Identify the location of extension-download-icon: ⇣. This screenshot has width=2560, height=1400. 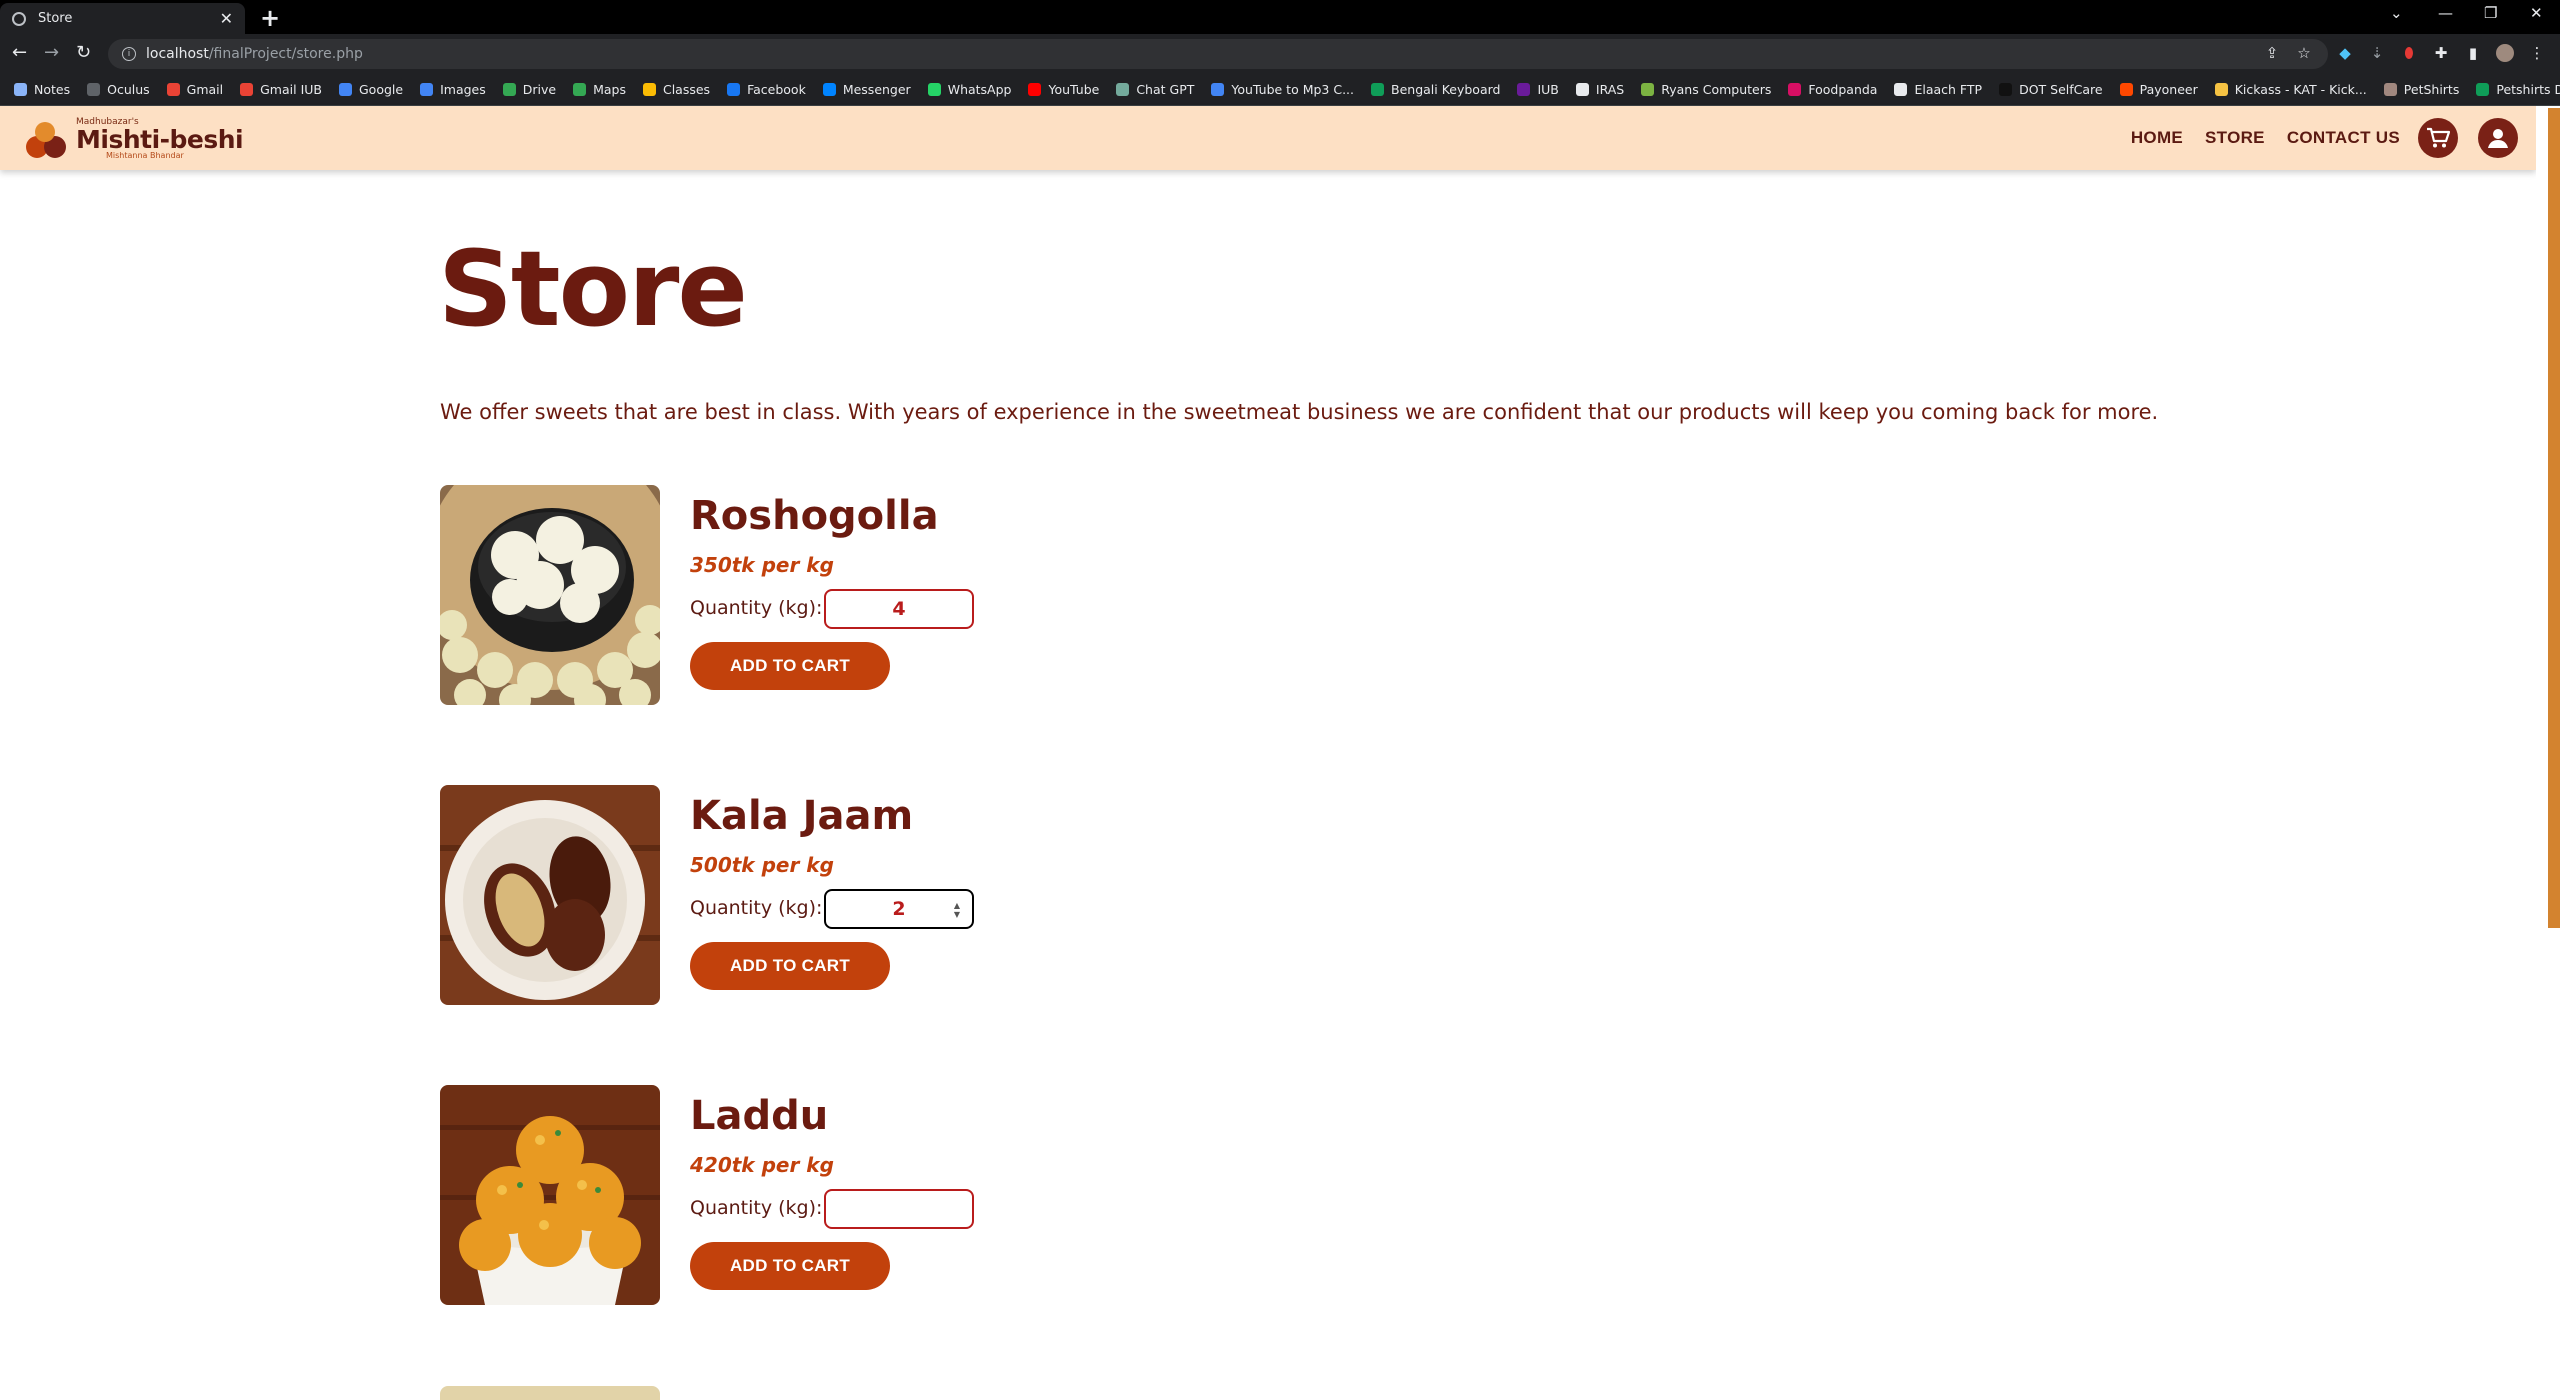
(2377, 53).